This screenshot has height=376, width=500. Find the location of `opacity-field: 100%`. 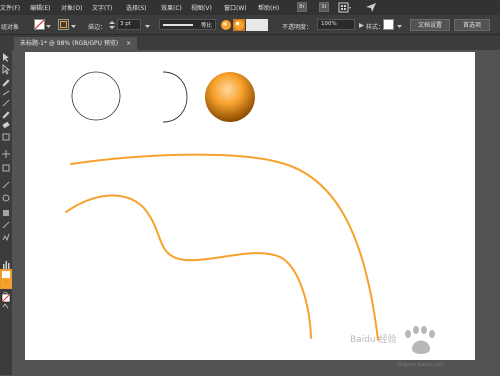

opacity-field: 100% is located at coordinates (336, 24).